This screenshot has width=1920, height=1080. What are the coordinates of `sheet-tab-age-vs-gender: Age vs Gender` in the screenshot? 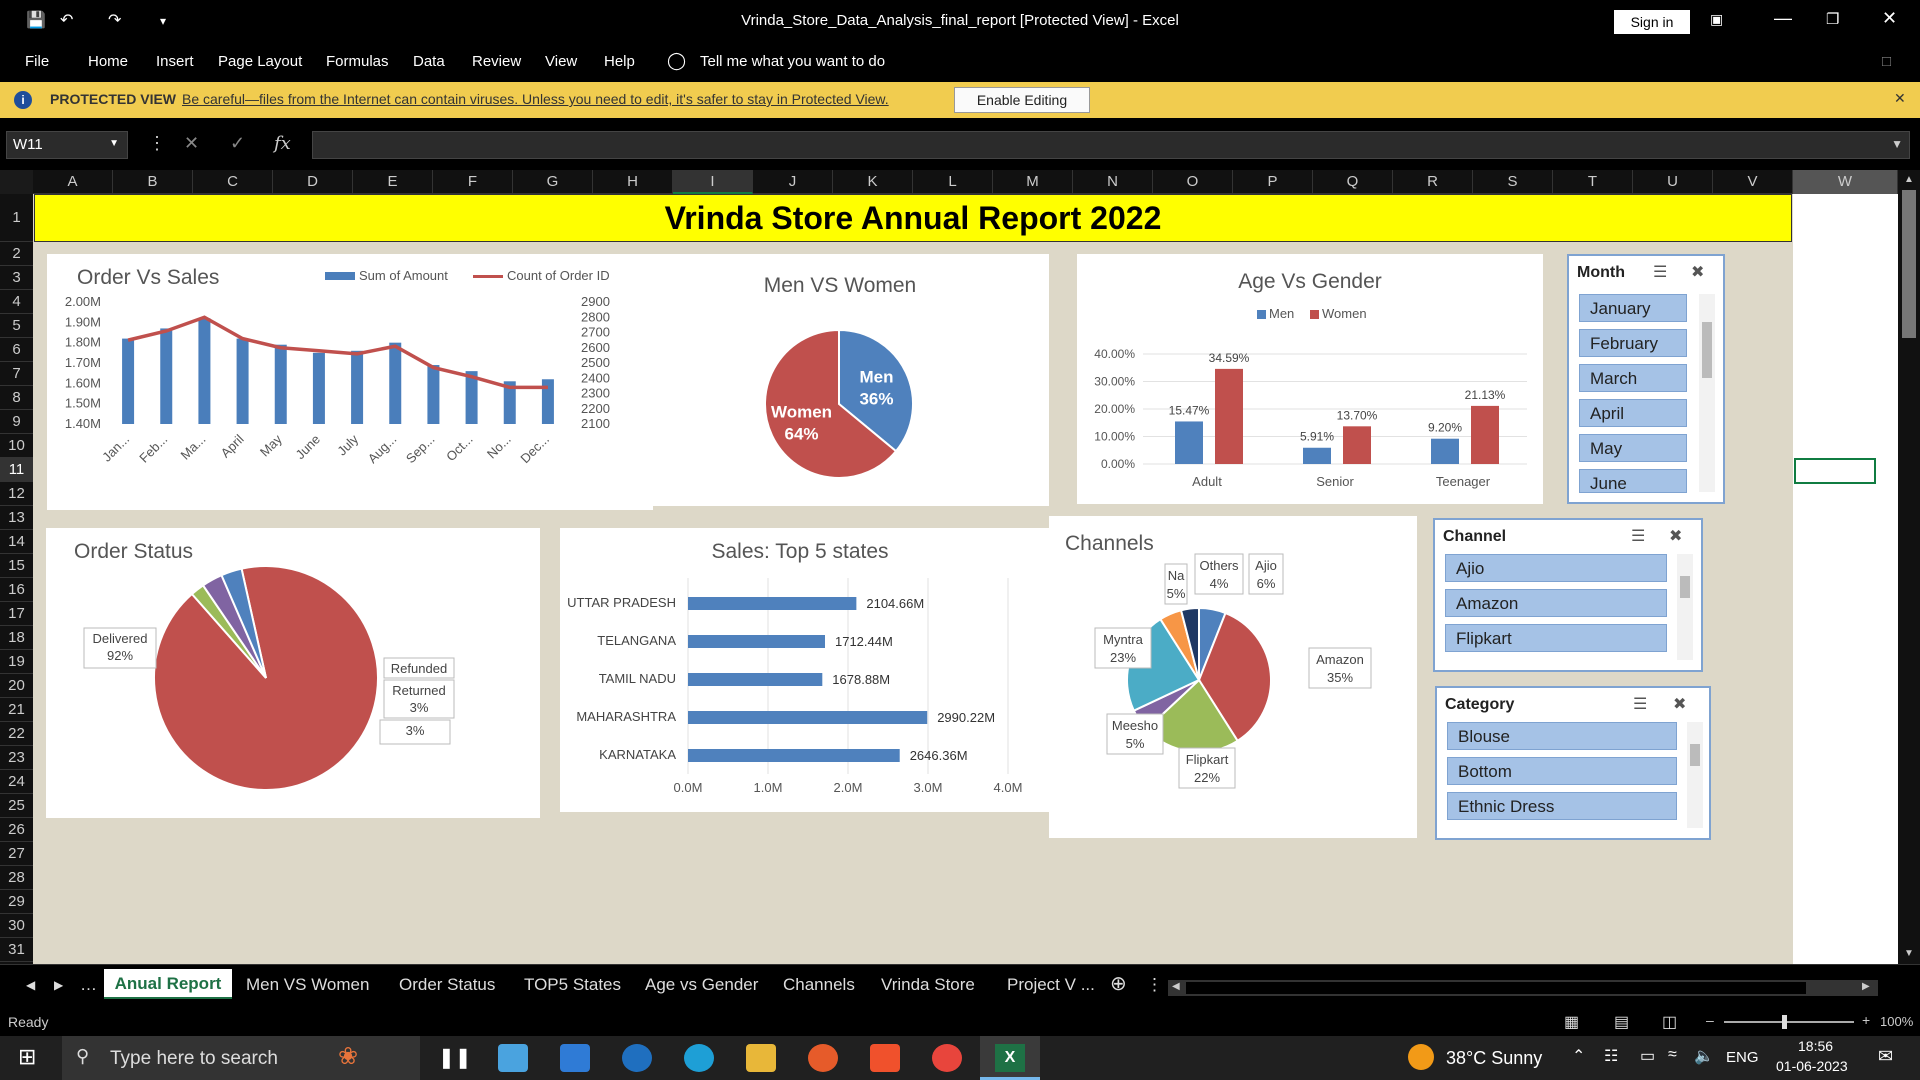 It's located at (701, 985).